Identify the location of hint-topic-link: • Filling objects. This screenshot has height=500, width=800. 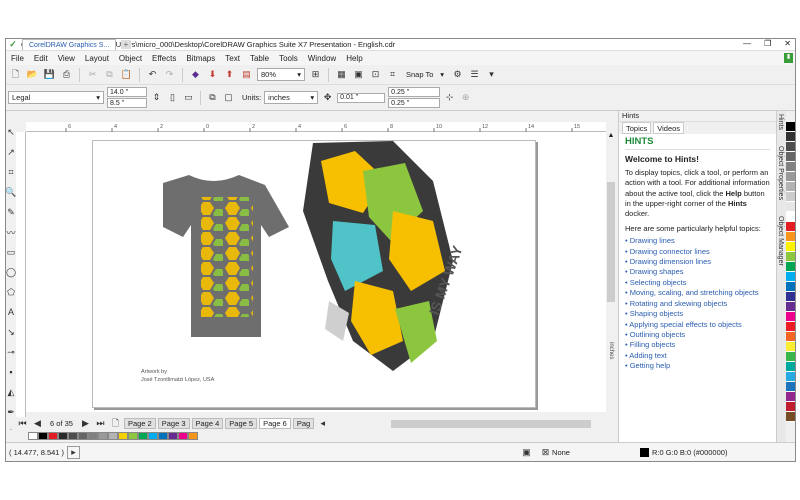
(697, 345).